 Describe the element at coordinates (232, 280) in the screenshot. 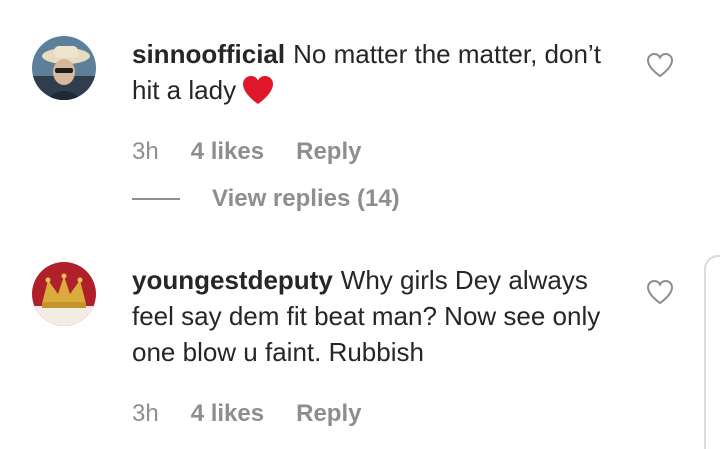

I see `comment-username: youngestdeputy` at that location.